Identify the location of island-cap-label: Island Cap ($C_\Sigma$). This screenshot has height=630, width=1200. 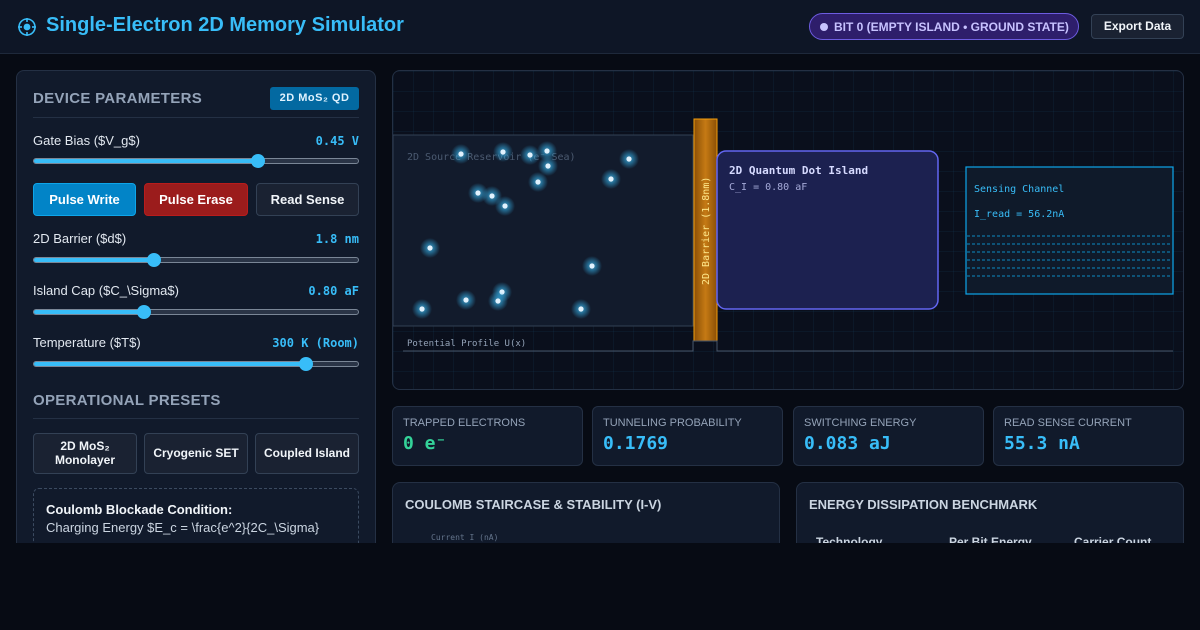
(106, 290).